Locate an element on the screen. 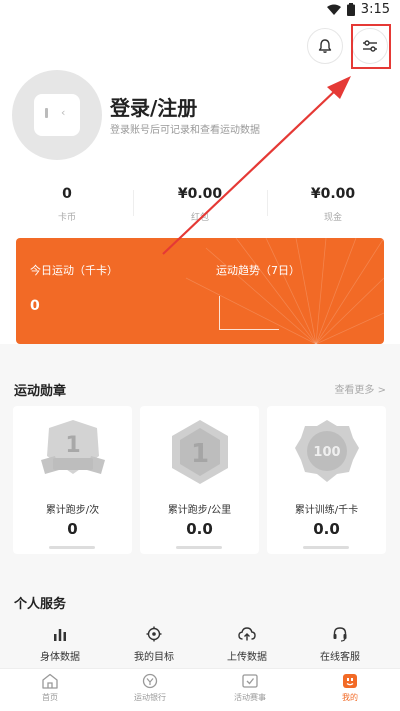 The width and height of the screenshot is (400, 711). upload-cloud-icon is located at coordinates (247, 634).